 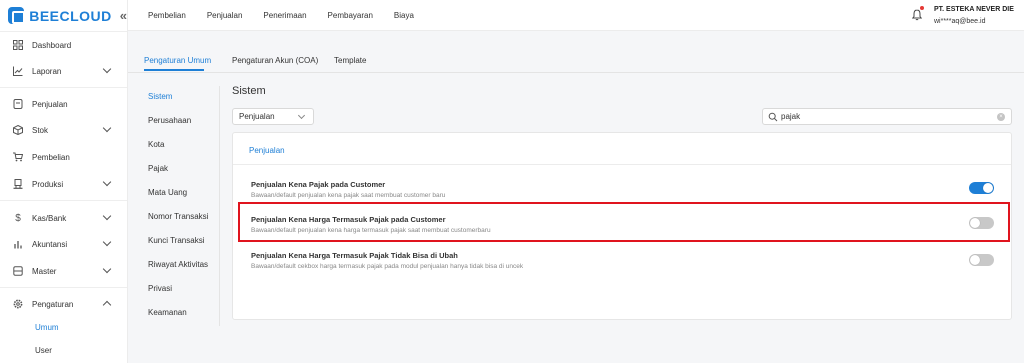 I want to click on sidebar-item-label: Master, so click(x=44, y=271).